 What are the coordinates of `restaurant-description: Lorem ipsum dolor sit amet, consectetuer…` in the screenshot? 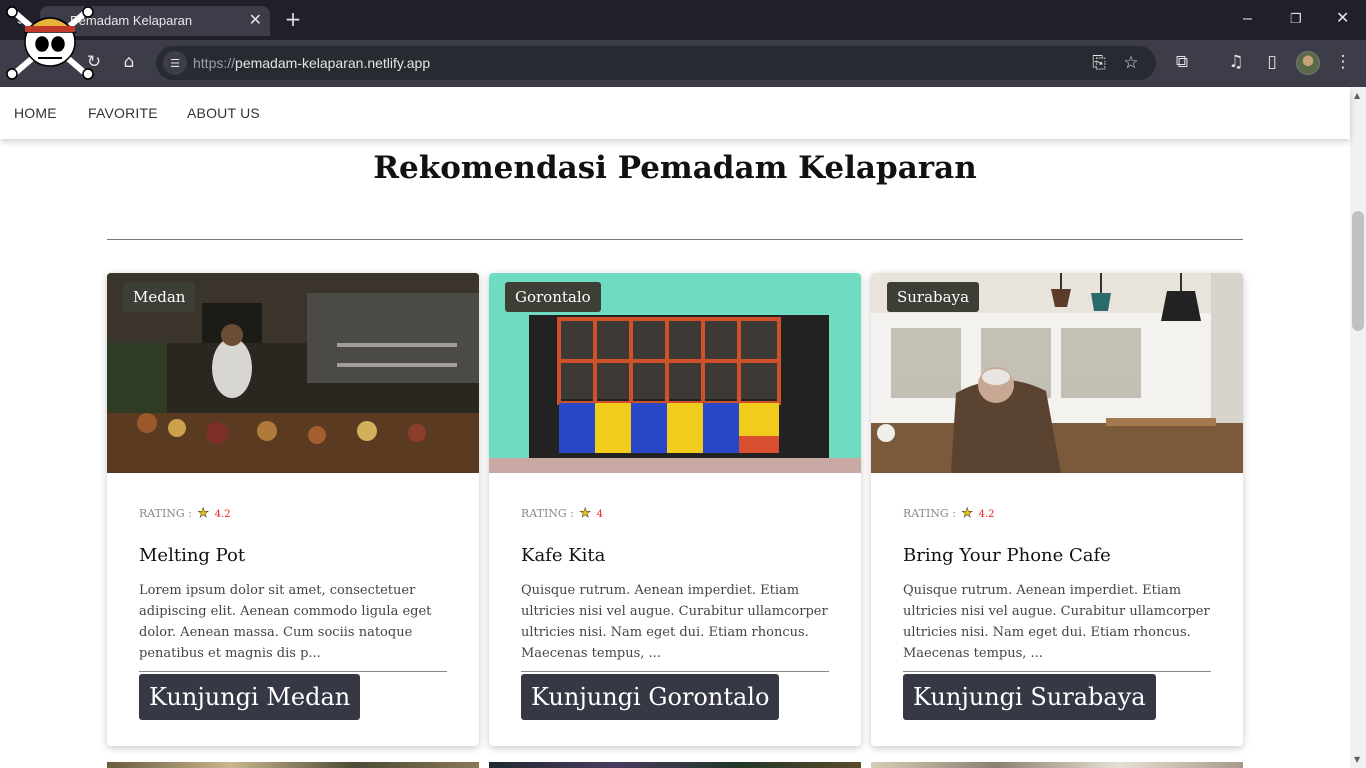 It's located at (285, 622).